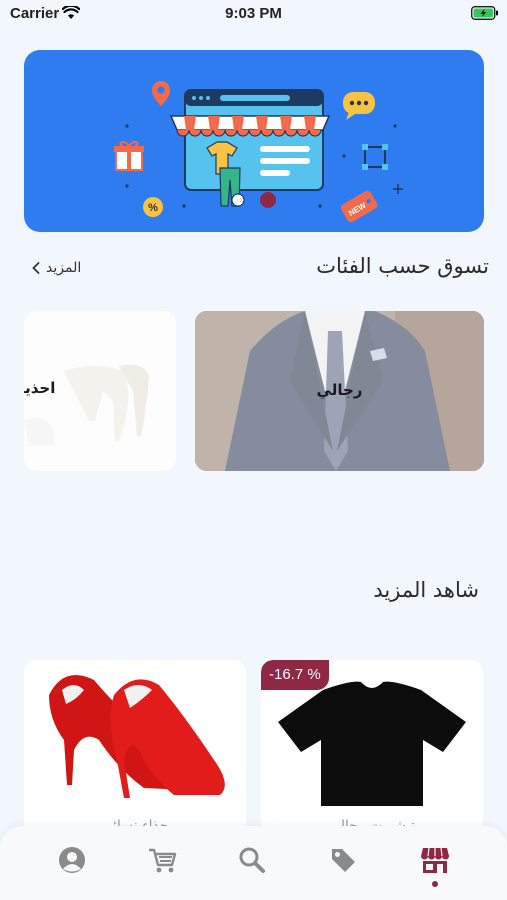 The width and height of the screenshot is (507, 900). I want to click on see-more-title: شاهد المزيد, so click(426, 590).